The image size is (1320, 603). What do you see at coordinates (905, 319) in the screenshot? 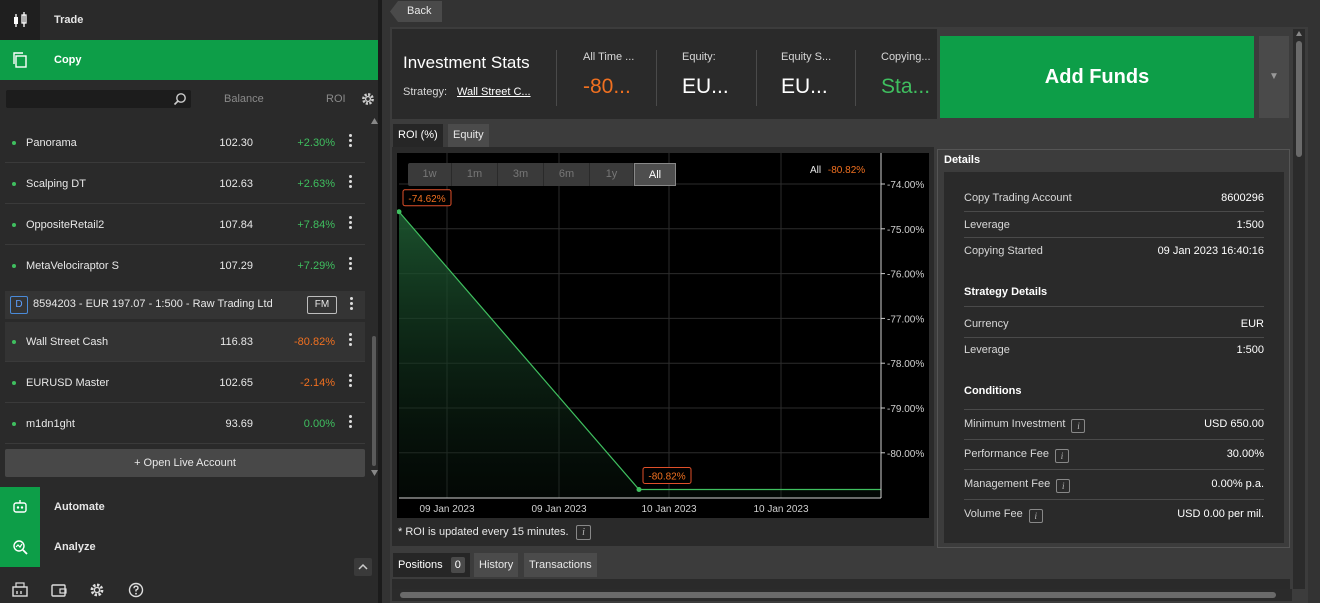
I see `y-tick-label: -77.00%` at bounding box center [905, 319].